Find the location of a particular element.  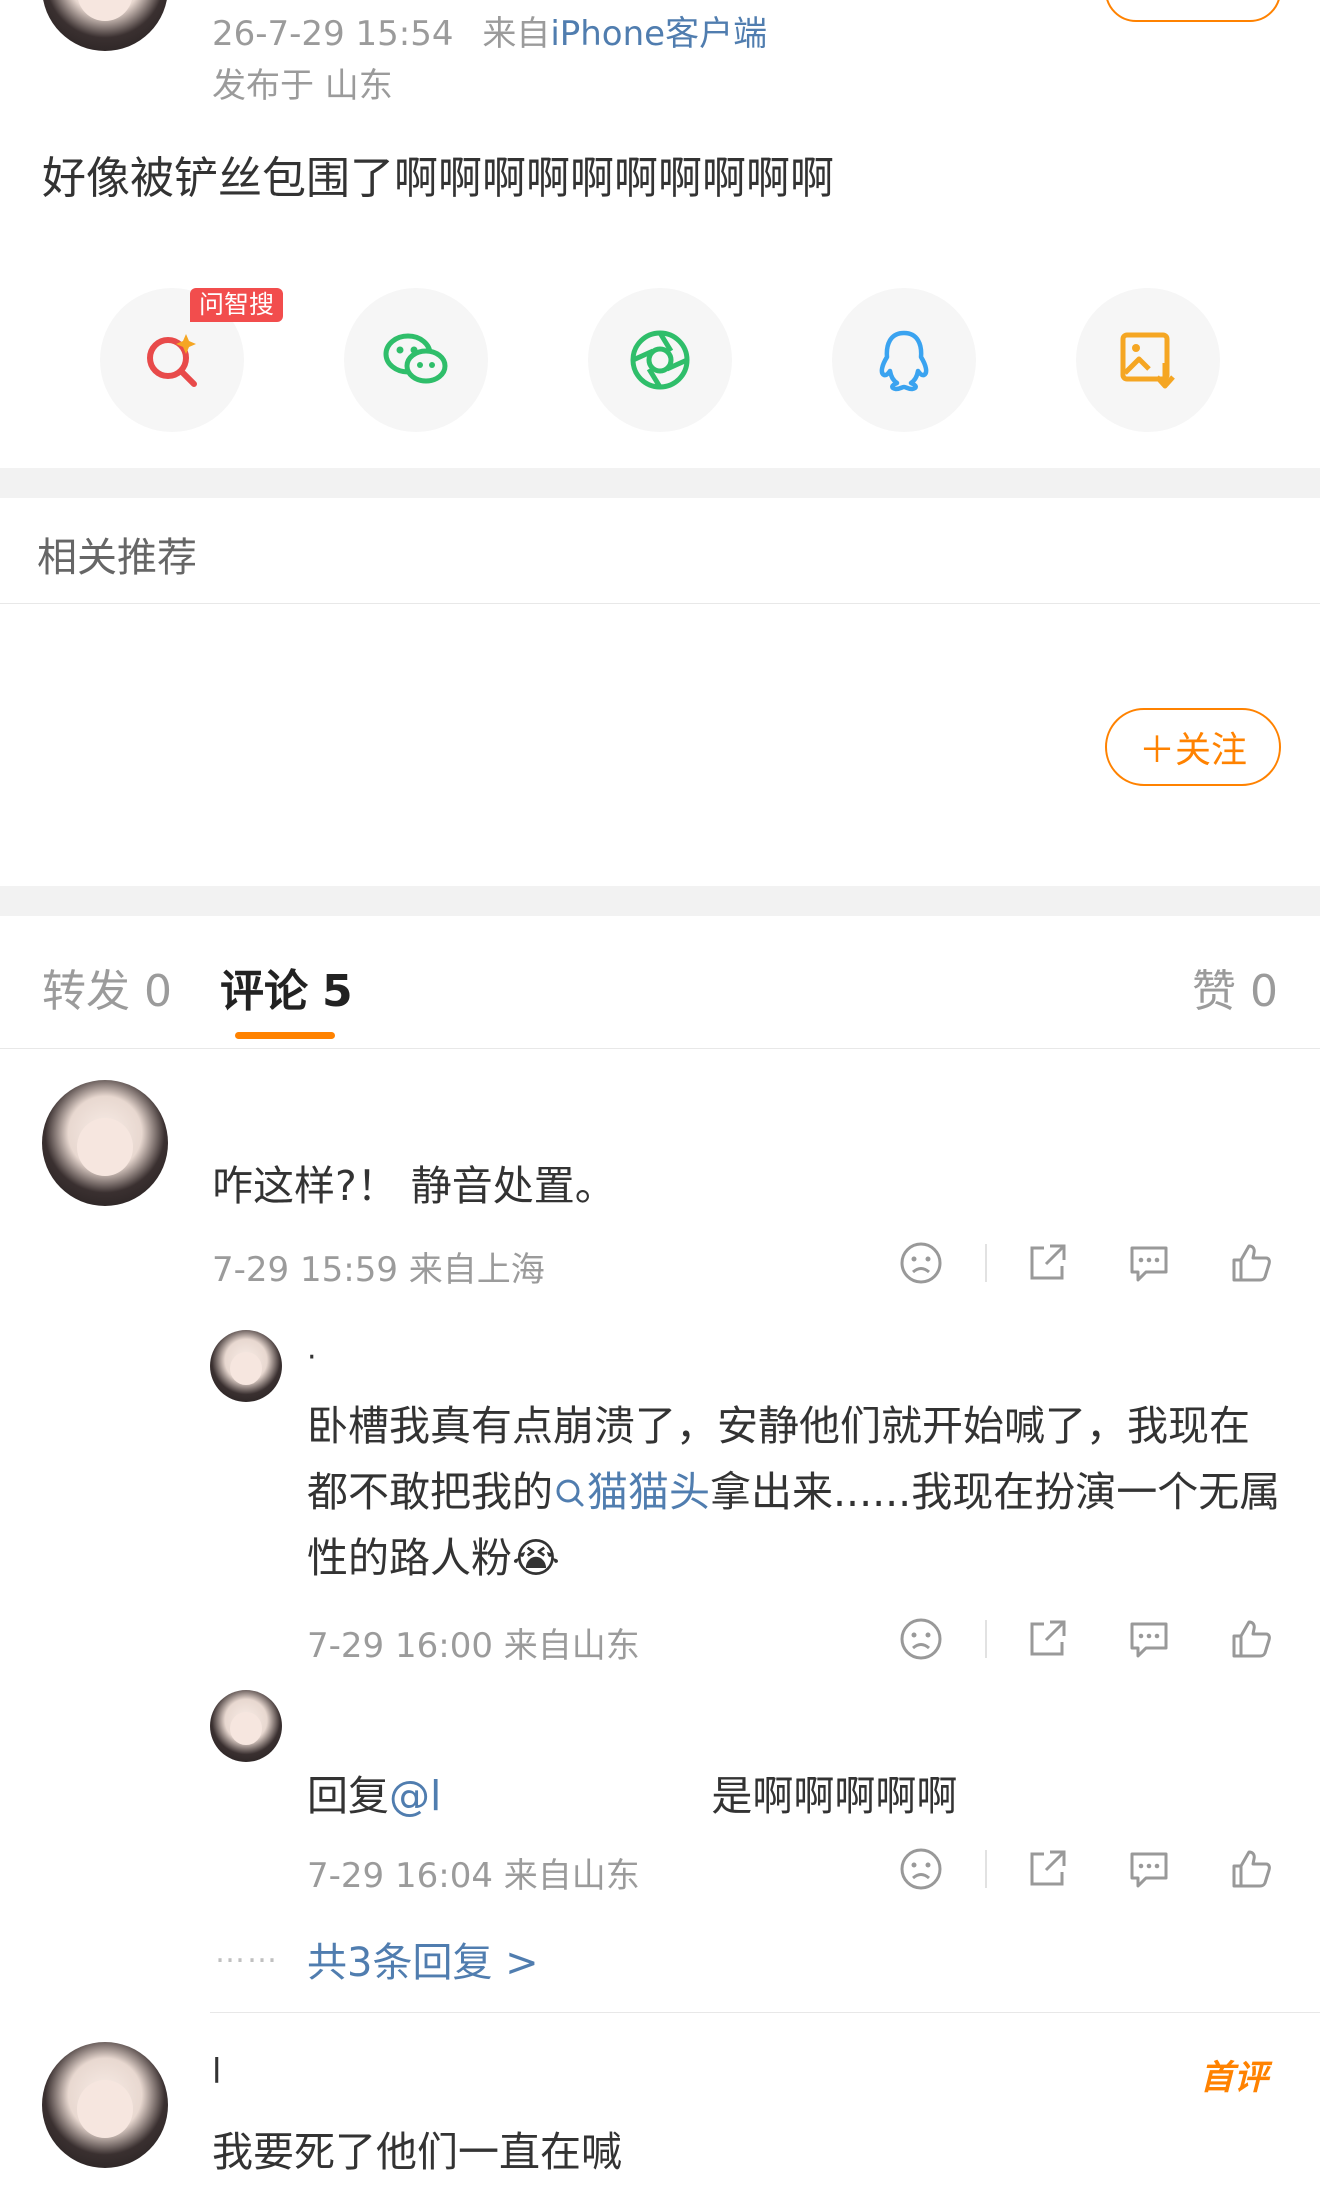

post-body: 好像被铲丝包围了啊啊啊啊啊啊啊啊啊啊 is located at coordinates (438, 178).